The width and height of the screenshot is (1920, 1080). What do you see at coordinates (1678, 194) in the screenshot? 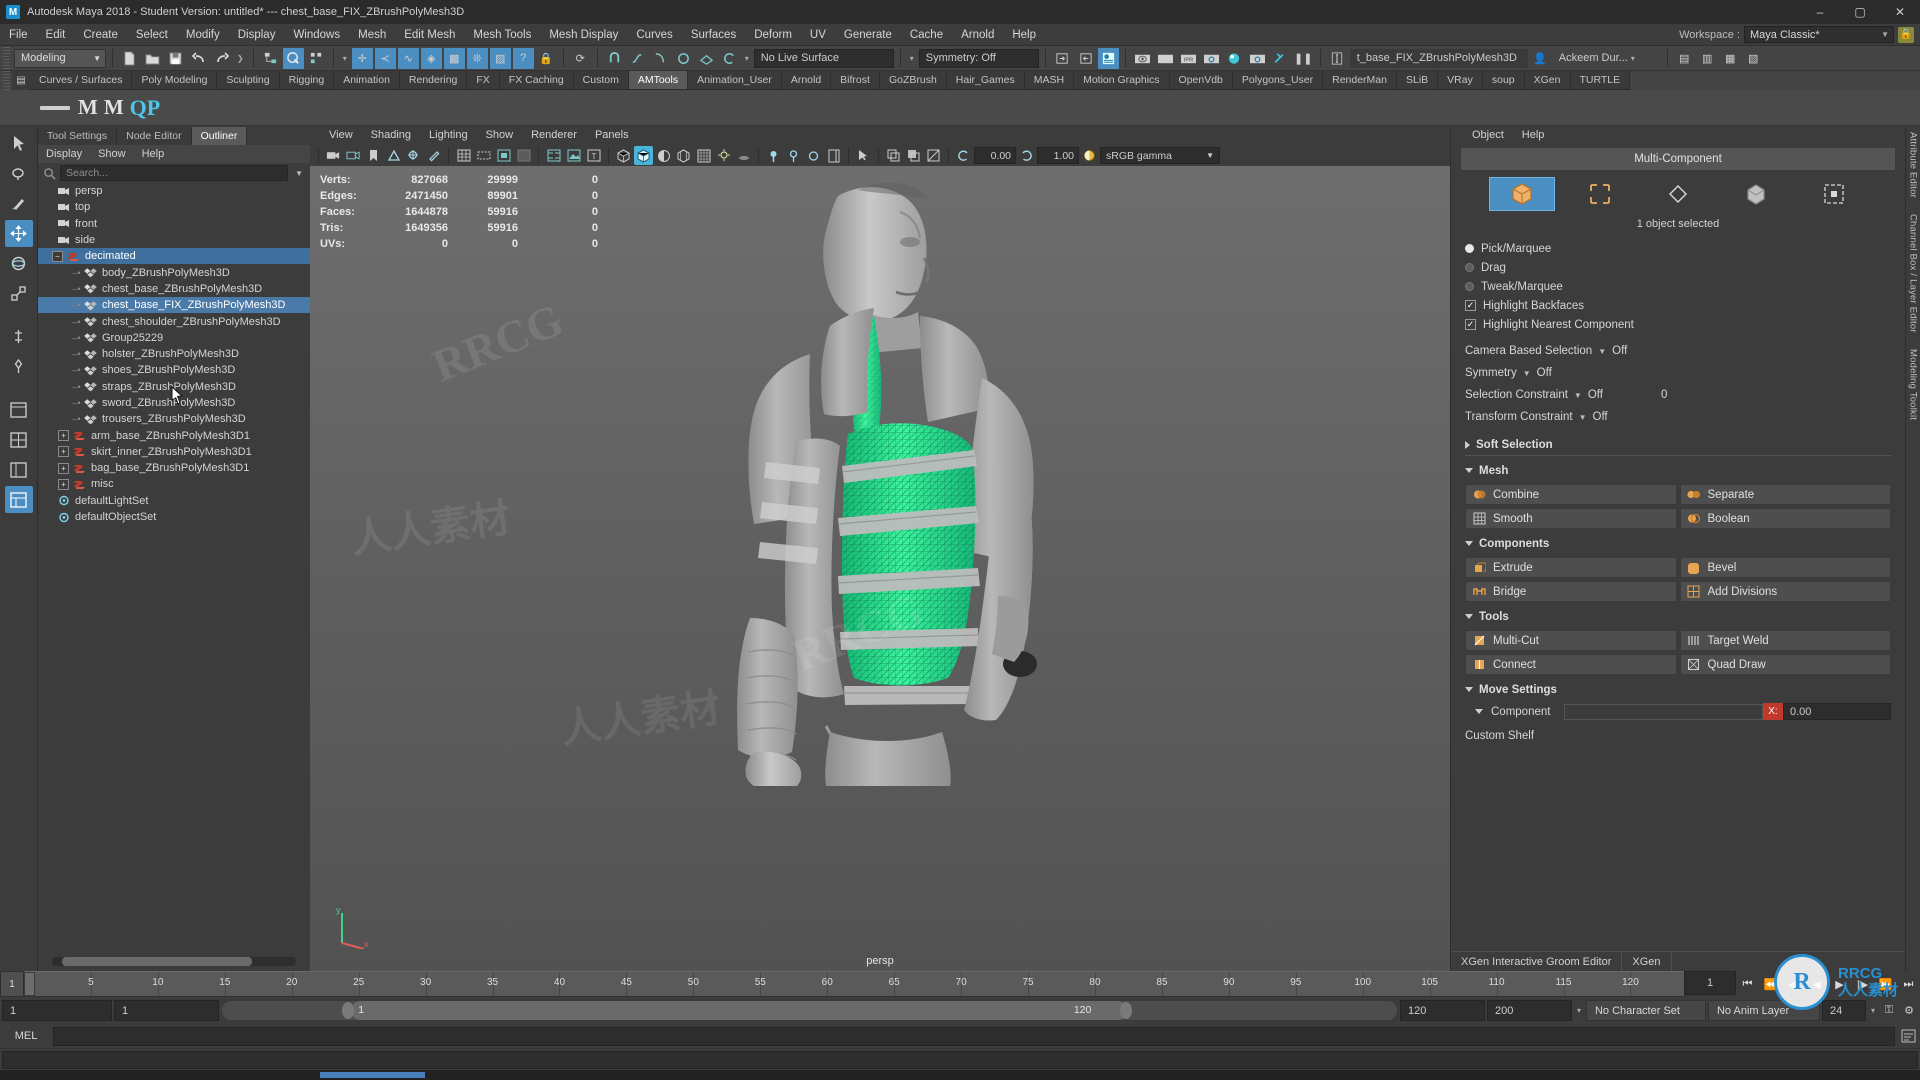
I see `vertex-mode-icon` at bounding box center [1678, 194].